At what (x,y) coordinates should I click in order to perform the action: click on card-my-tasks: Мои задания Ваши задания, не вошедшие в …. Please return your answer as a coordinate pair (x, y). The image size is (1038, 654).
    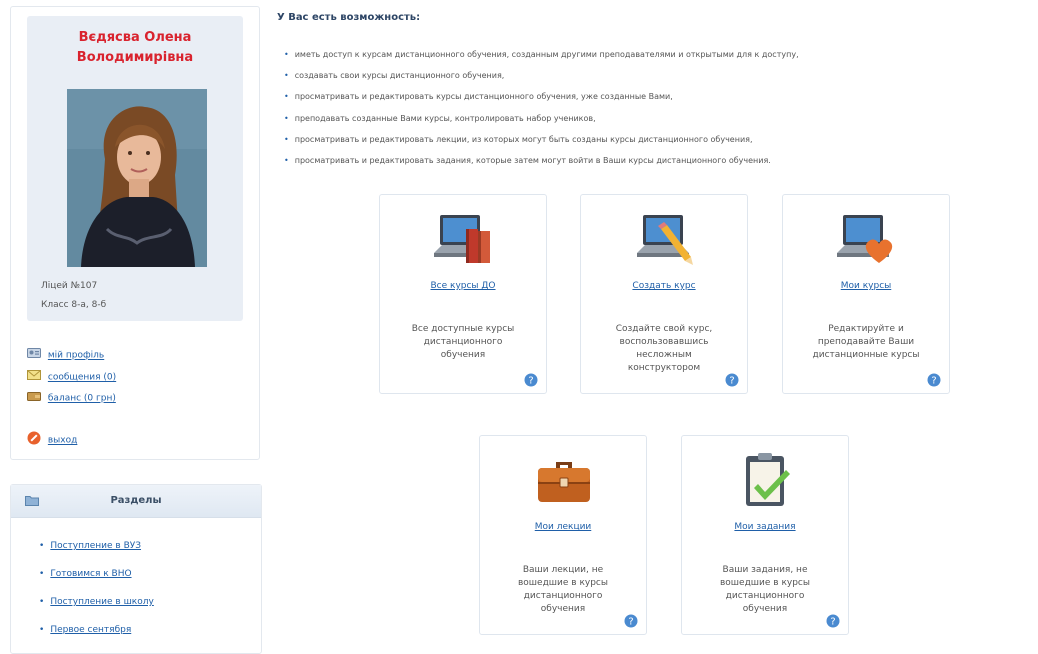
    Looking at the image, I should click on (765, 535).